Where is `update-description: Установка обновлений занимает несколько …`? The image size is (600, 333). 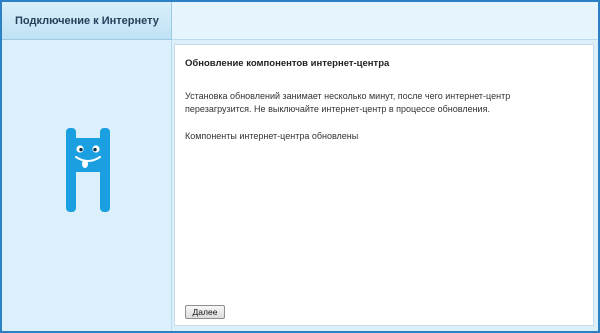 update-description: Установка обновлений занимает несколько … is located at coordinates (348, 102).